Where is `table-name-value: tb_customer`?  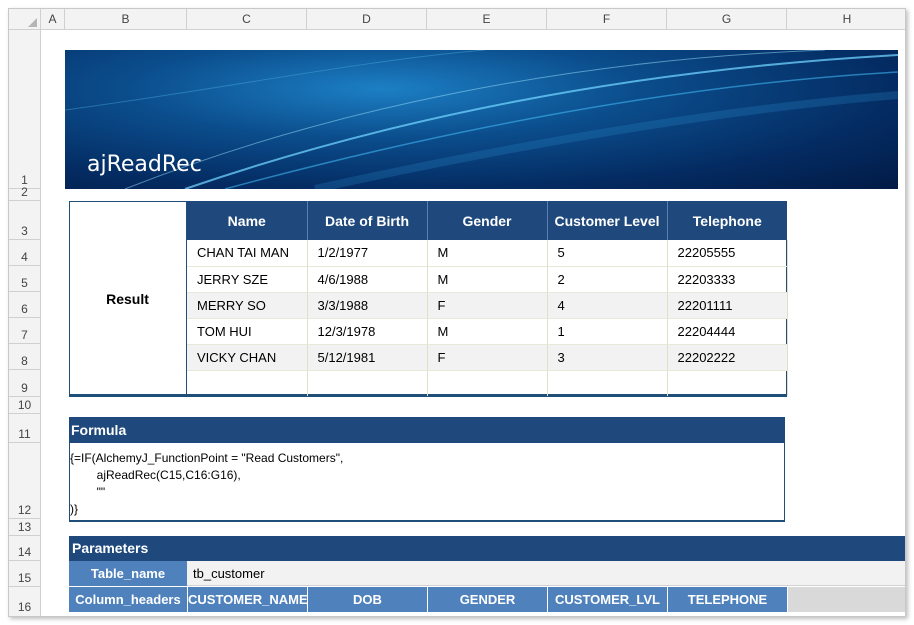 table-name-value: tb_customer is located at coordinates (546, 573).